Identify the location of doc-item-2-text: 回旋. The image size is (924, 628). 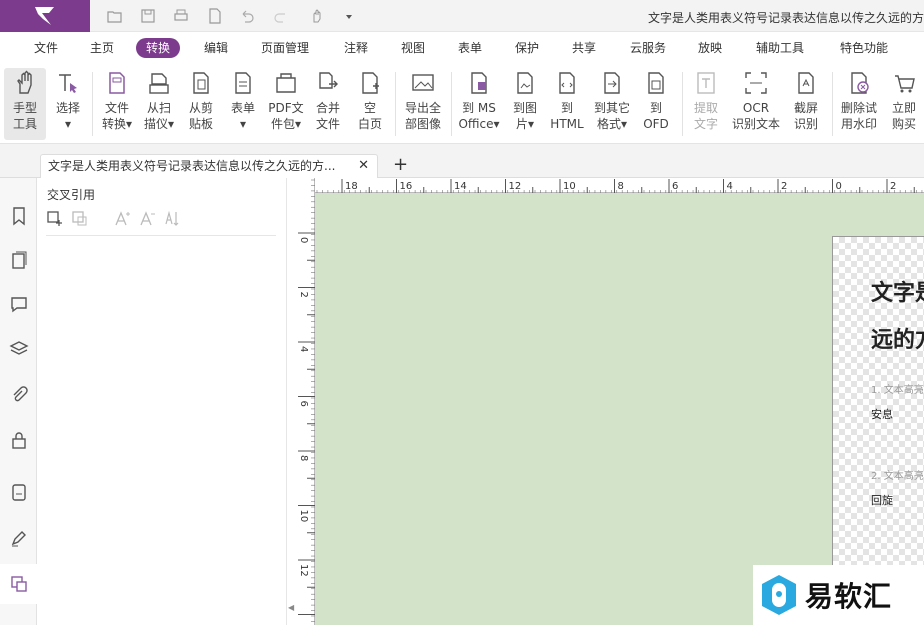
(882, 500).